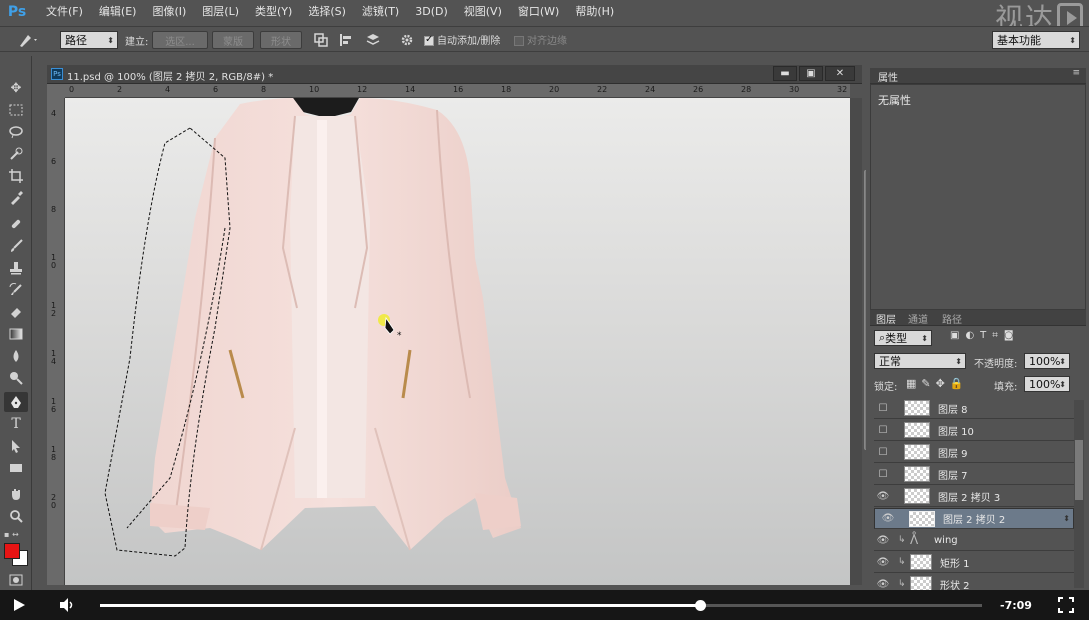 The image size is (1089, 620). I want to click on layer-row: ☐ 图层 9, so click(974, 452).